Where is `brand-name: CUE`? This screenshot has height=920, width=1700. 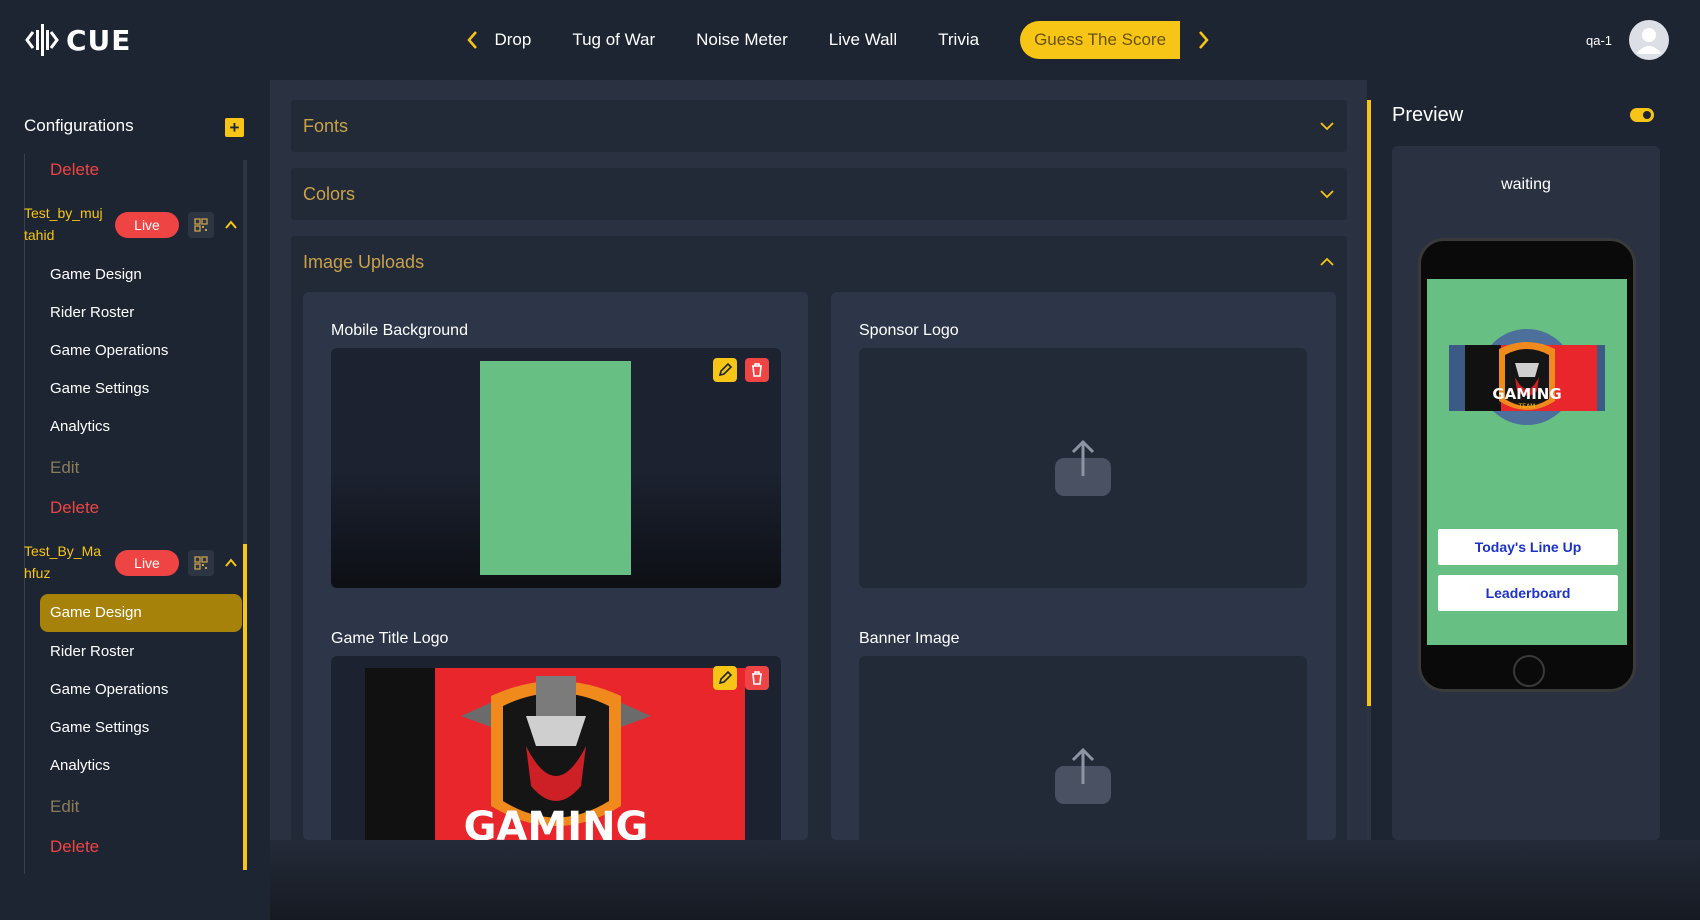
brand-name: CUE is located at coordinates (99, 40).